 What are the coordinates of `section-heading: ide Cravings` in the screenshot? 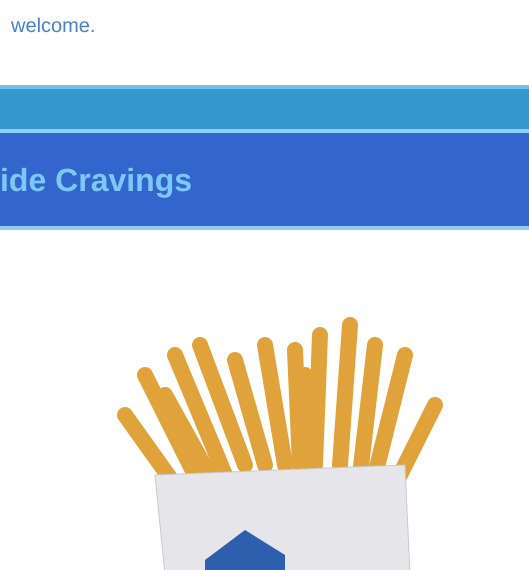 It's located at (96, 180).